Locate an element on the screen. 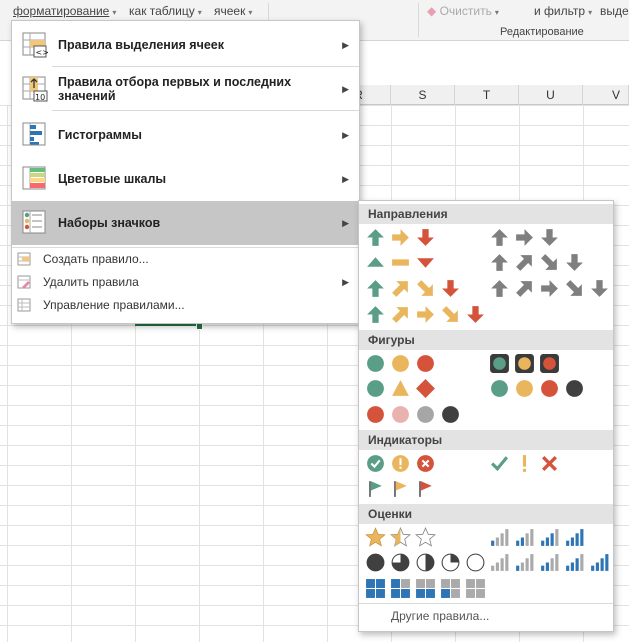  quarter-empty-icon is located at coordinates (475, 562).